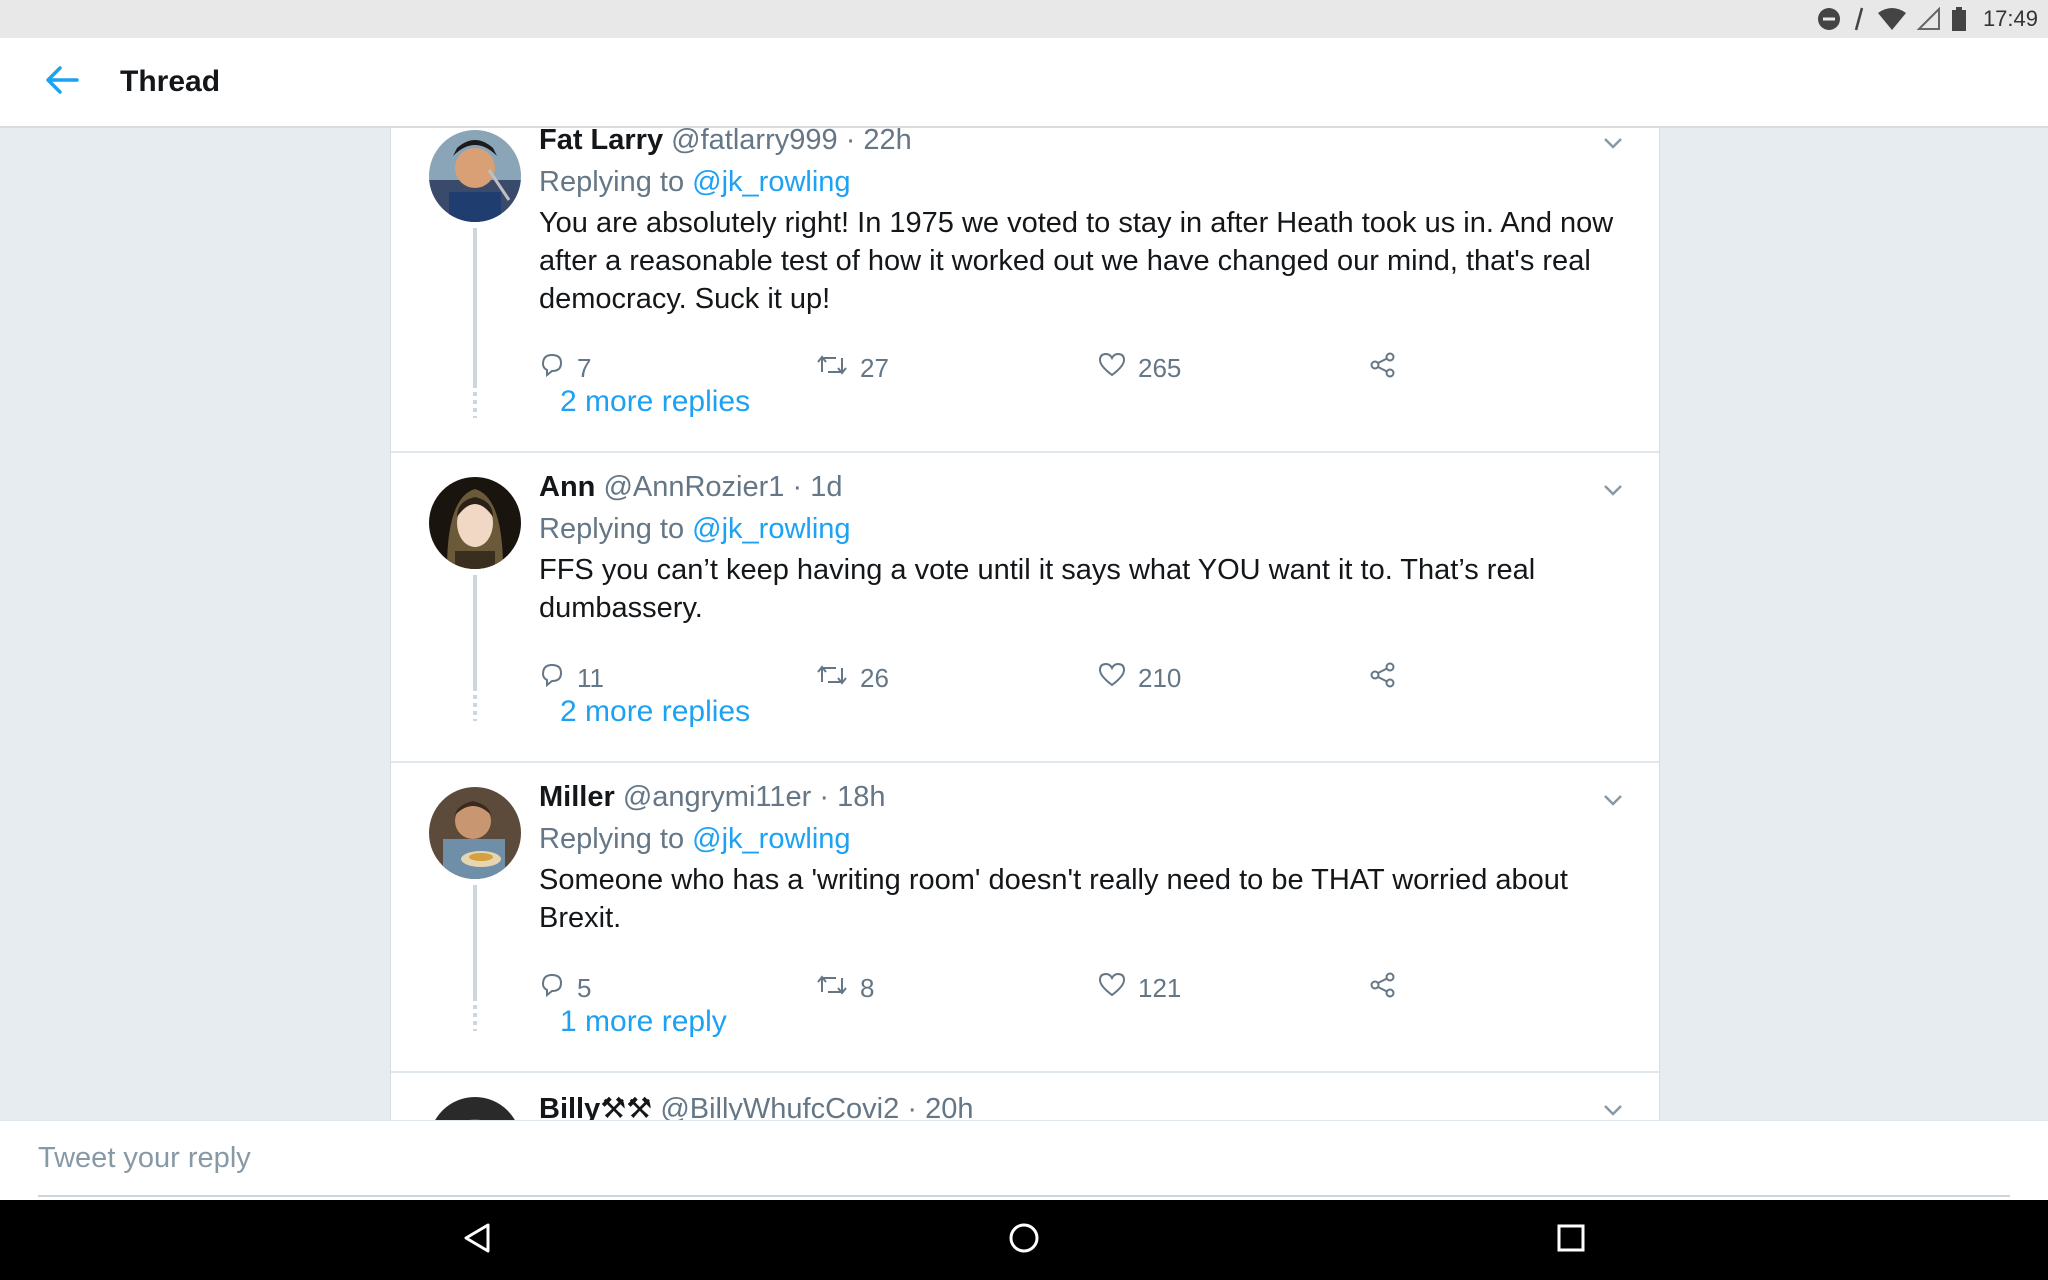 The width and height of the screenshot is (2048, 1280). Describe the element at coordinates (590, 678) in the screenshot. I see `reply-count: 11` at that location.